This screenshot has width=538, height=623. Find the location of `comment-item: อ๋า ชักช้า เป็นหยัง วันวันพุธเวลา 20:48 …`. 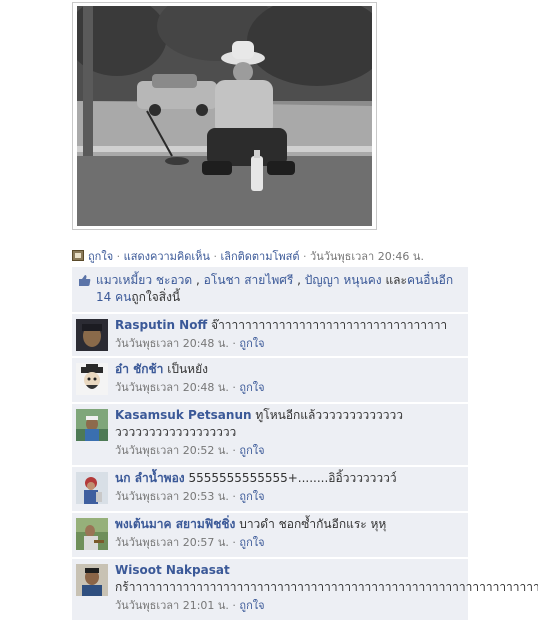

comment-item: อ๋า ชักช้า เป็นหยัง วันวันพุธเวลา 20:48 … is located at coordinates (270, 380).